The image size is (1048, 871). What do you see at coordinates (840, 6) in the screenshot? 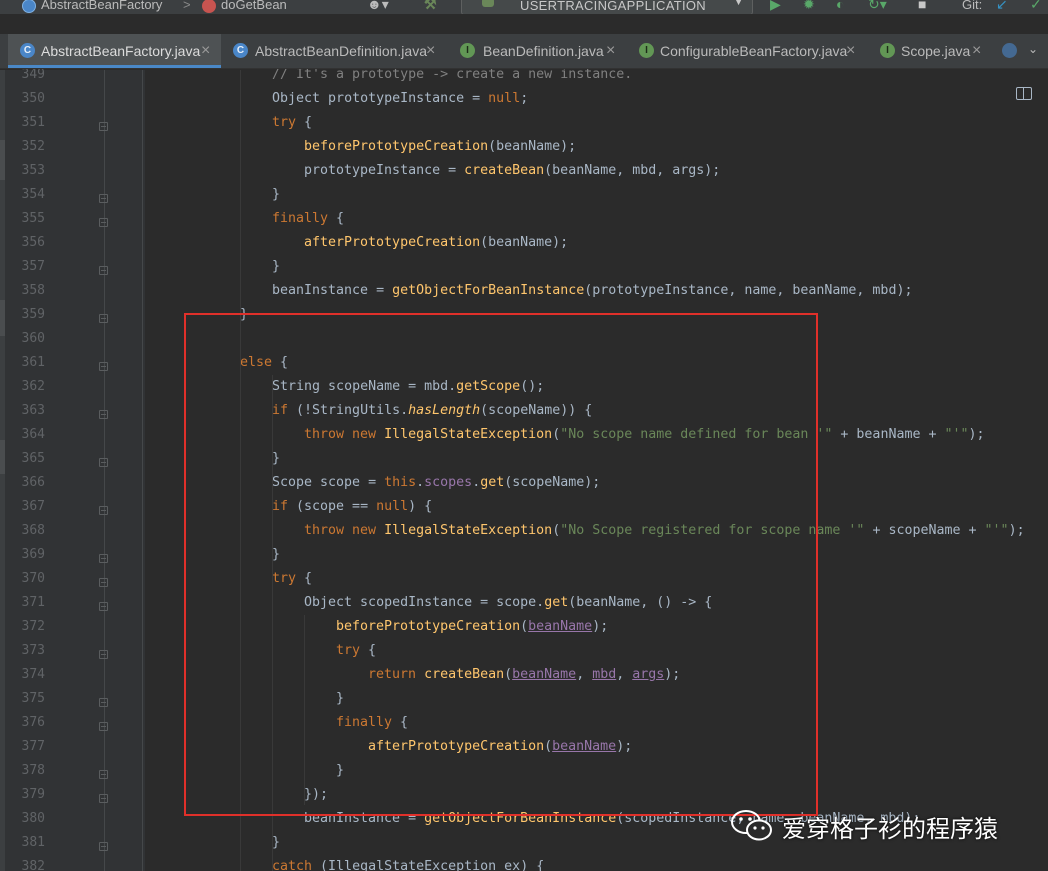
I see `coverage-icon: ◐` at bounding box center [840, 6].